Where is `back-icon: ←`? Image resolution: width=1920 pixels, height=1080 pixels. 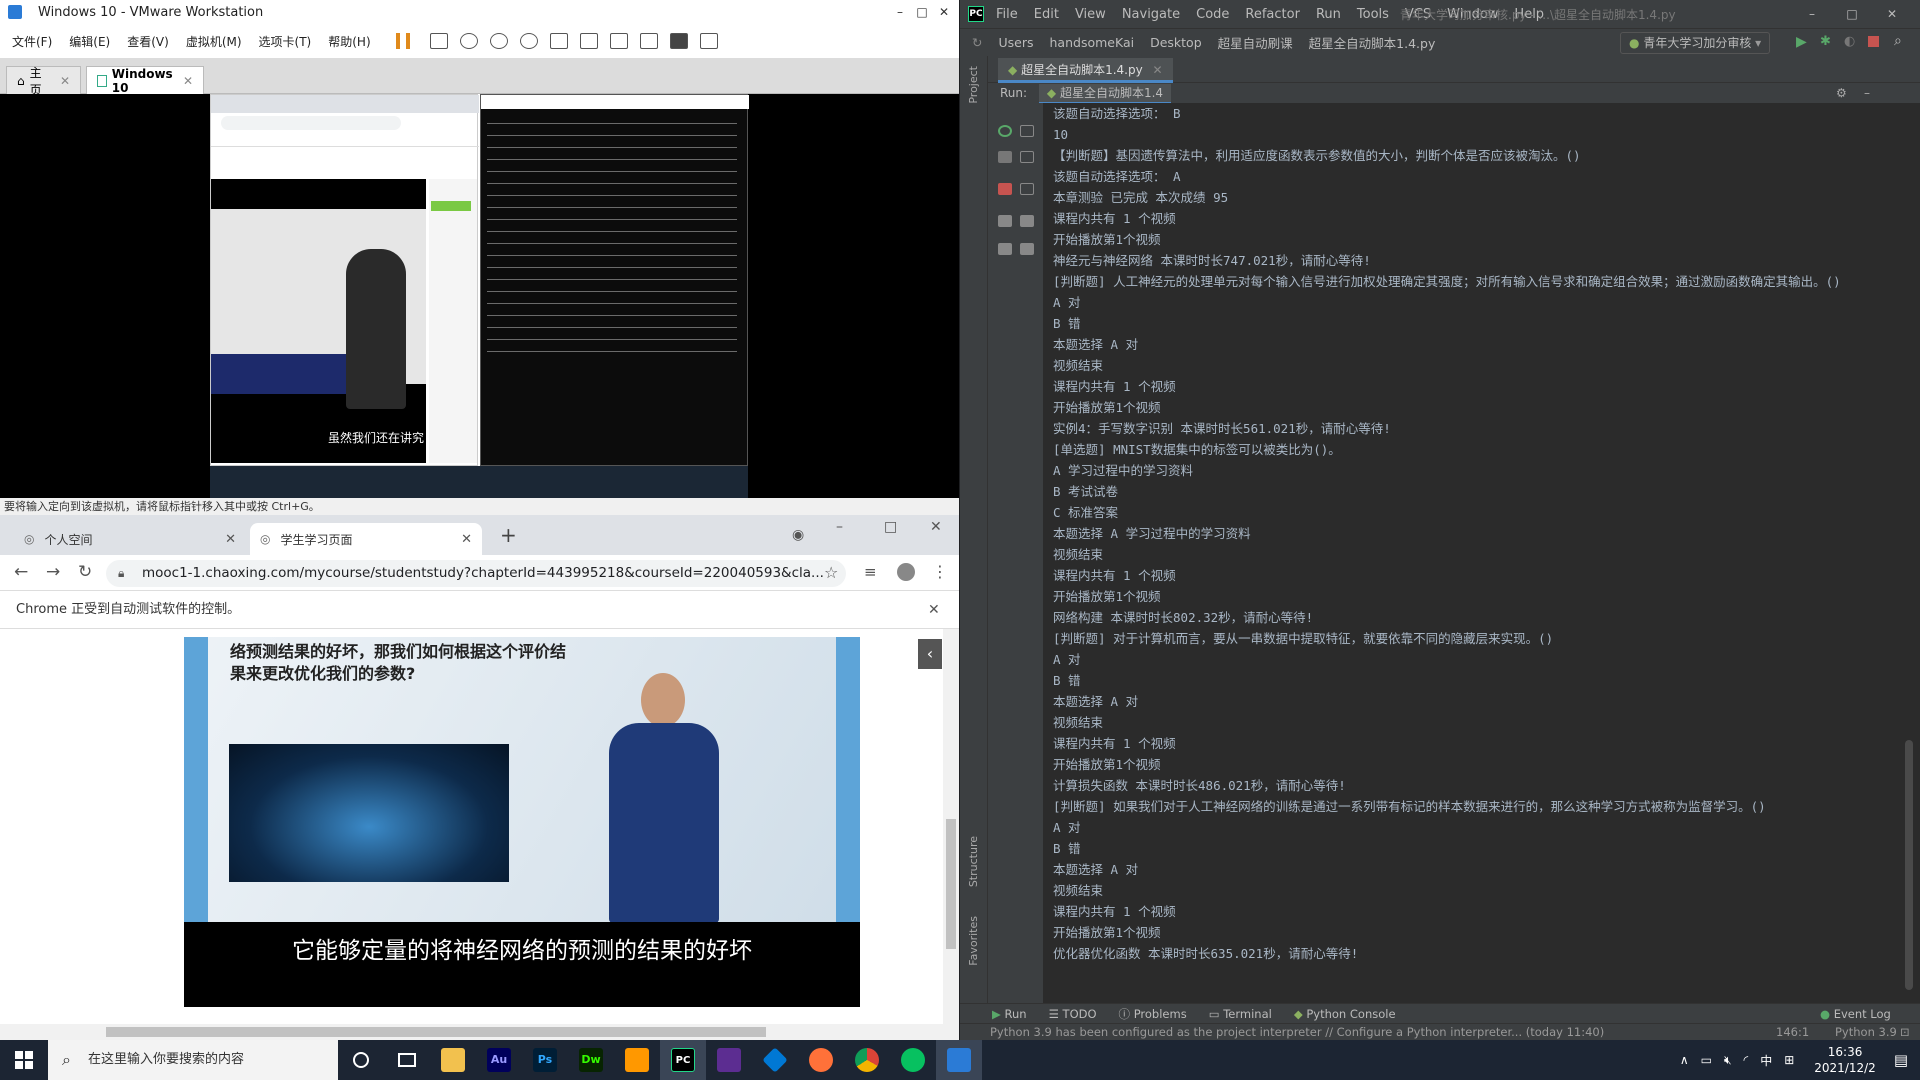 back-icon: ← is located at coordinates (21, 572).